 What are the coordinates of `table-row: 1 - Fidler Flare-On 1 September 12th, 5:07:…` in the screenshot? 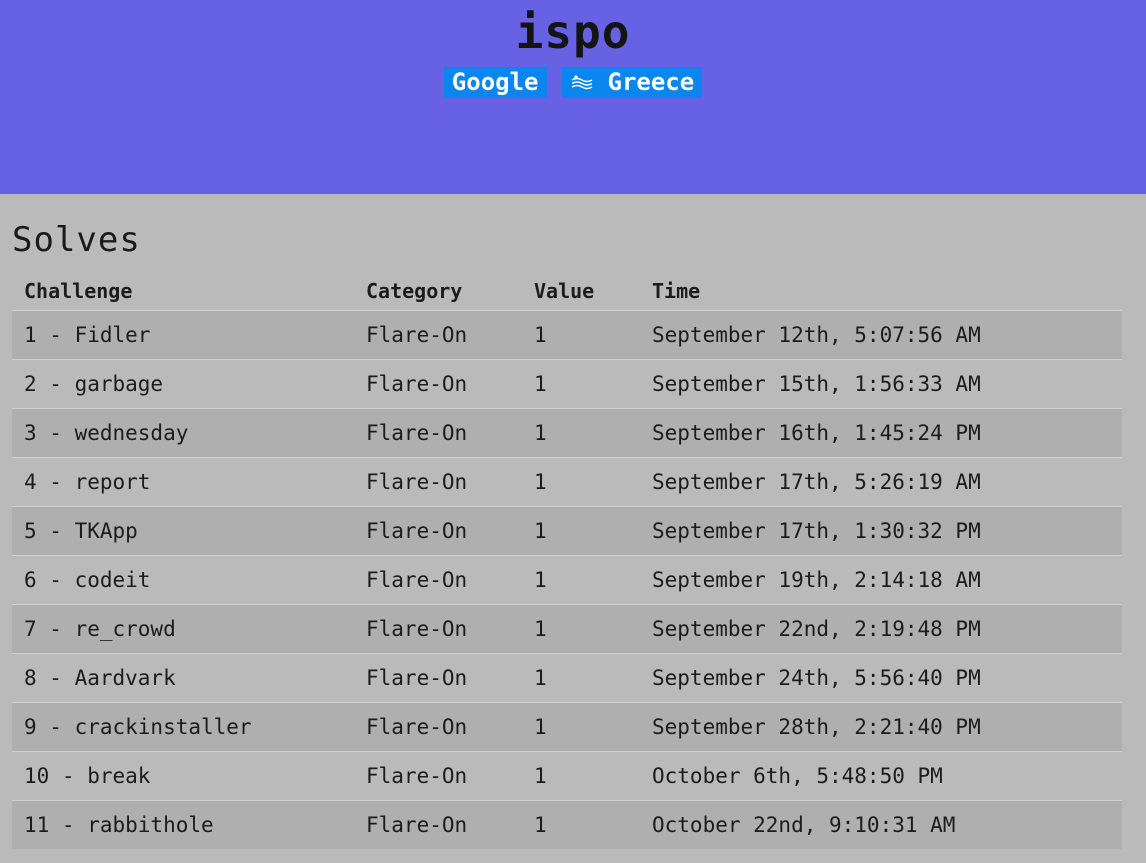 It's located at (567, 335).